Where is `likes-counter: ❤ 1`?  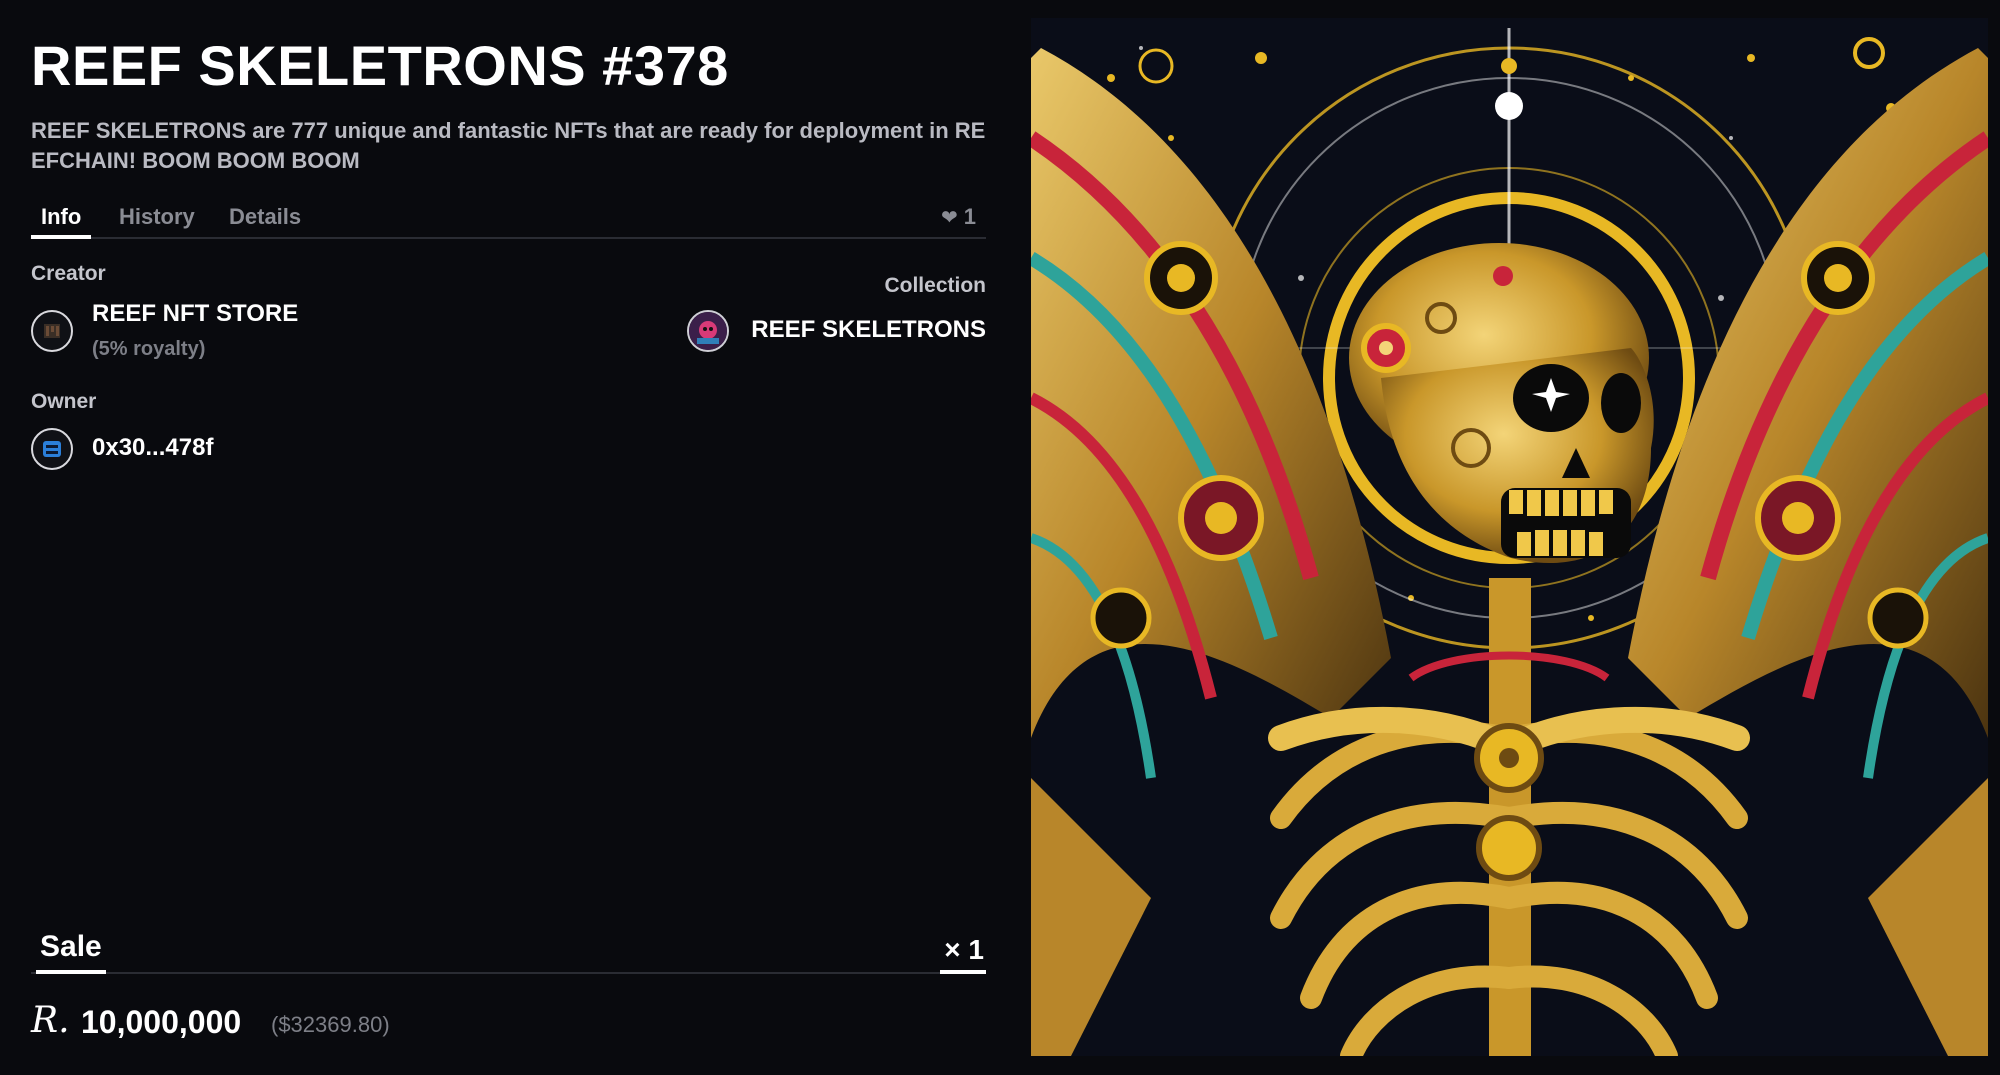
likes-counter: ❤ 1 is located at coordinates (958, 217).